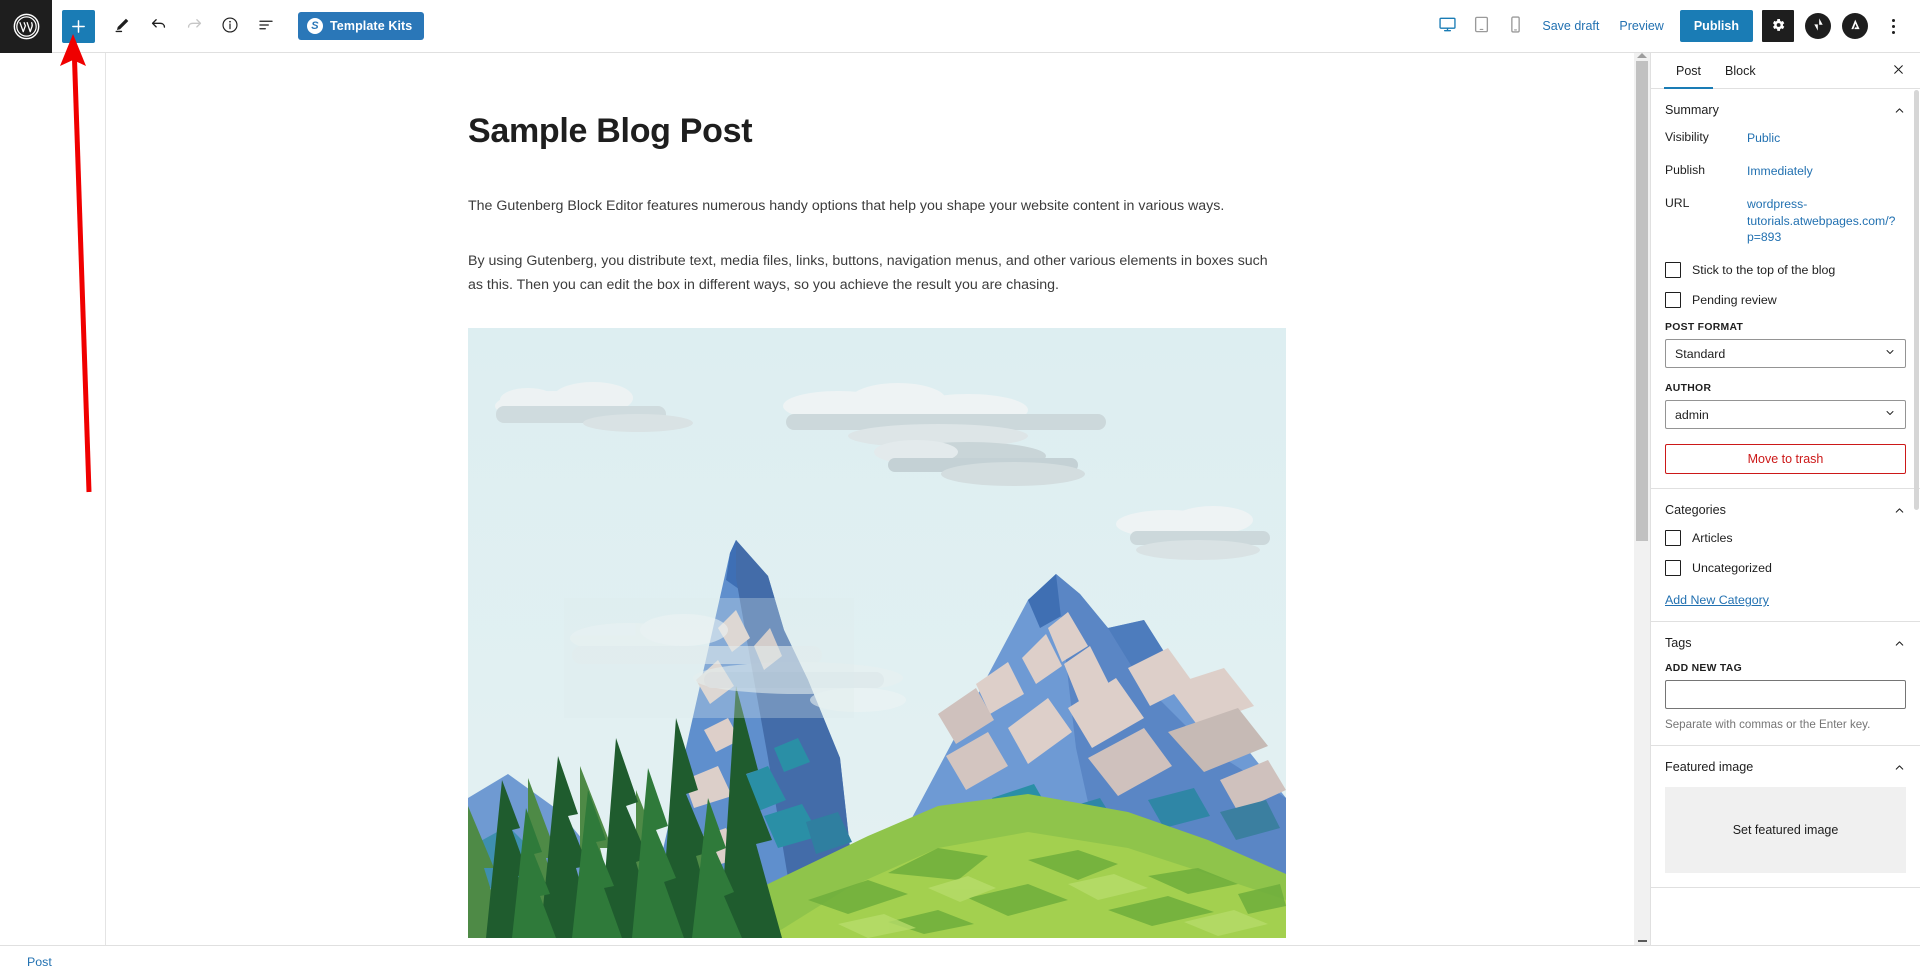 Image resolution: width=1920 pixels, height=977 pixels. Describe the element at coordinates (1768, 725) in the screenshot. I see `tags-help-text: Separate with commas or the Enter key.` at that location.